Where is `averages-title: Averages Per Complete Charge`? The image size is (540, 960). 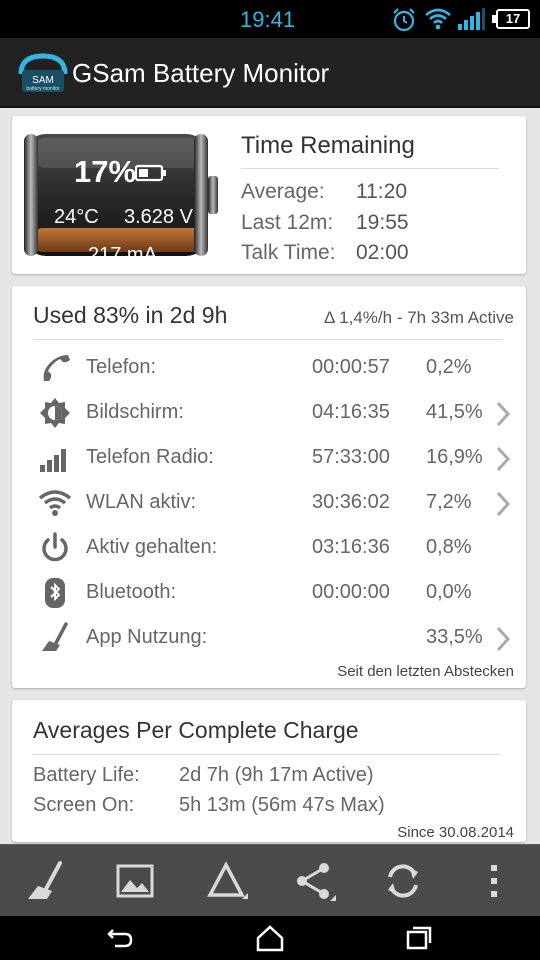
averages-title: Averages Per Complete Charge is located at coordinates (196, 730).